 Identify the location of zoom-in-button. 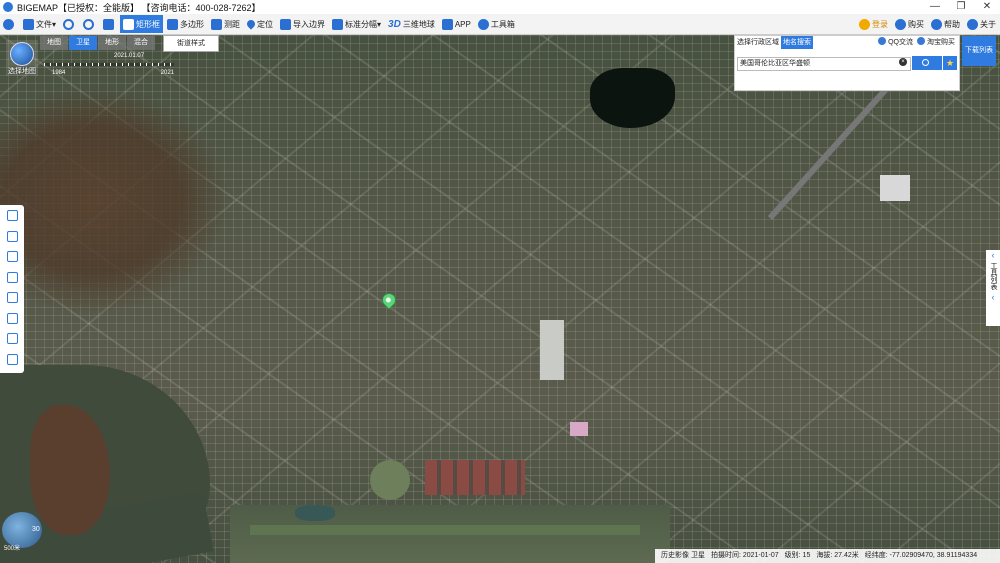
(69, 24).